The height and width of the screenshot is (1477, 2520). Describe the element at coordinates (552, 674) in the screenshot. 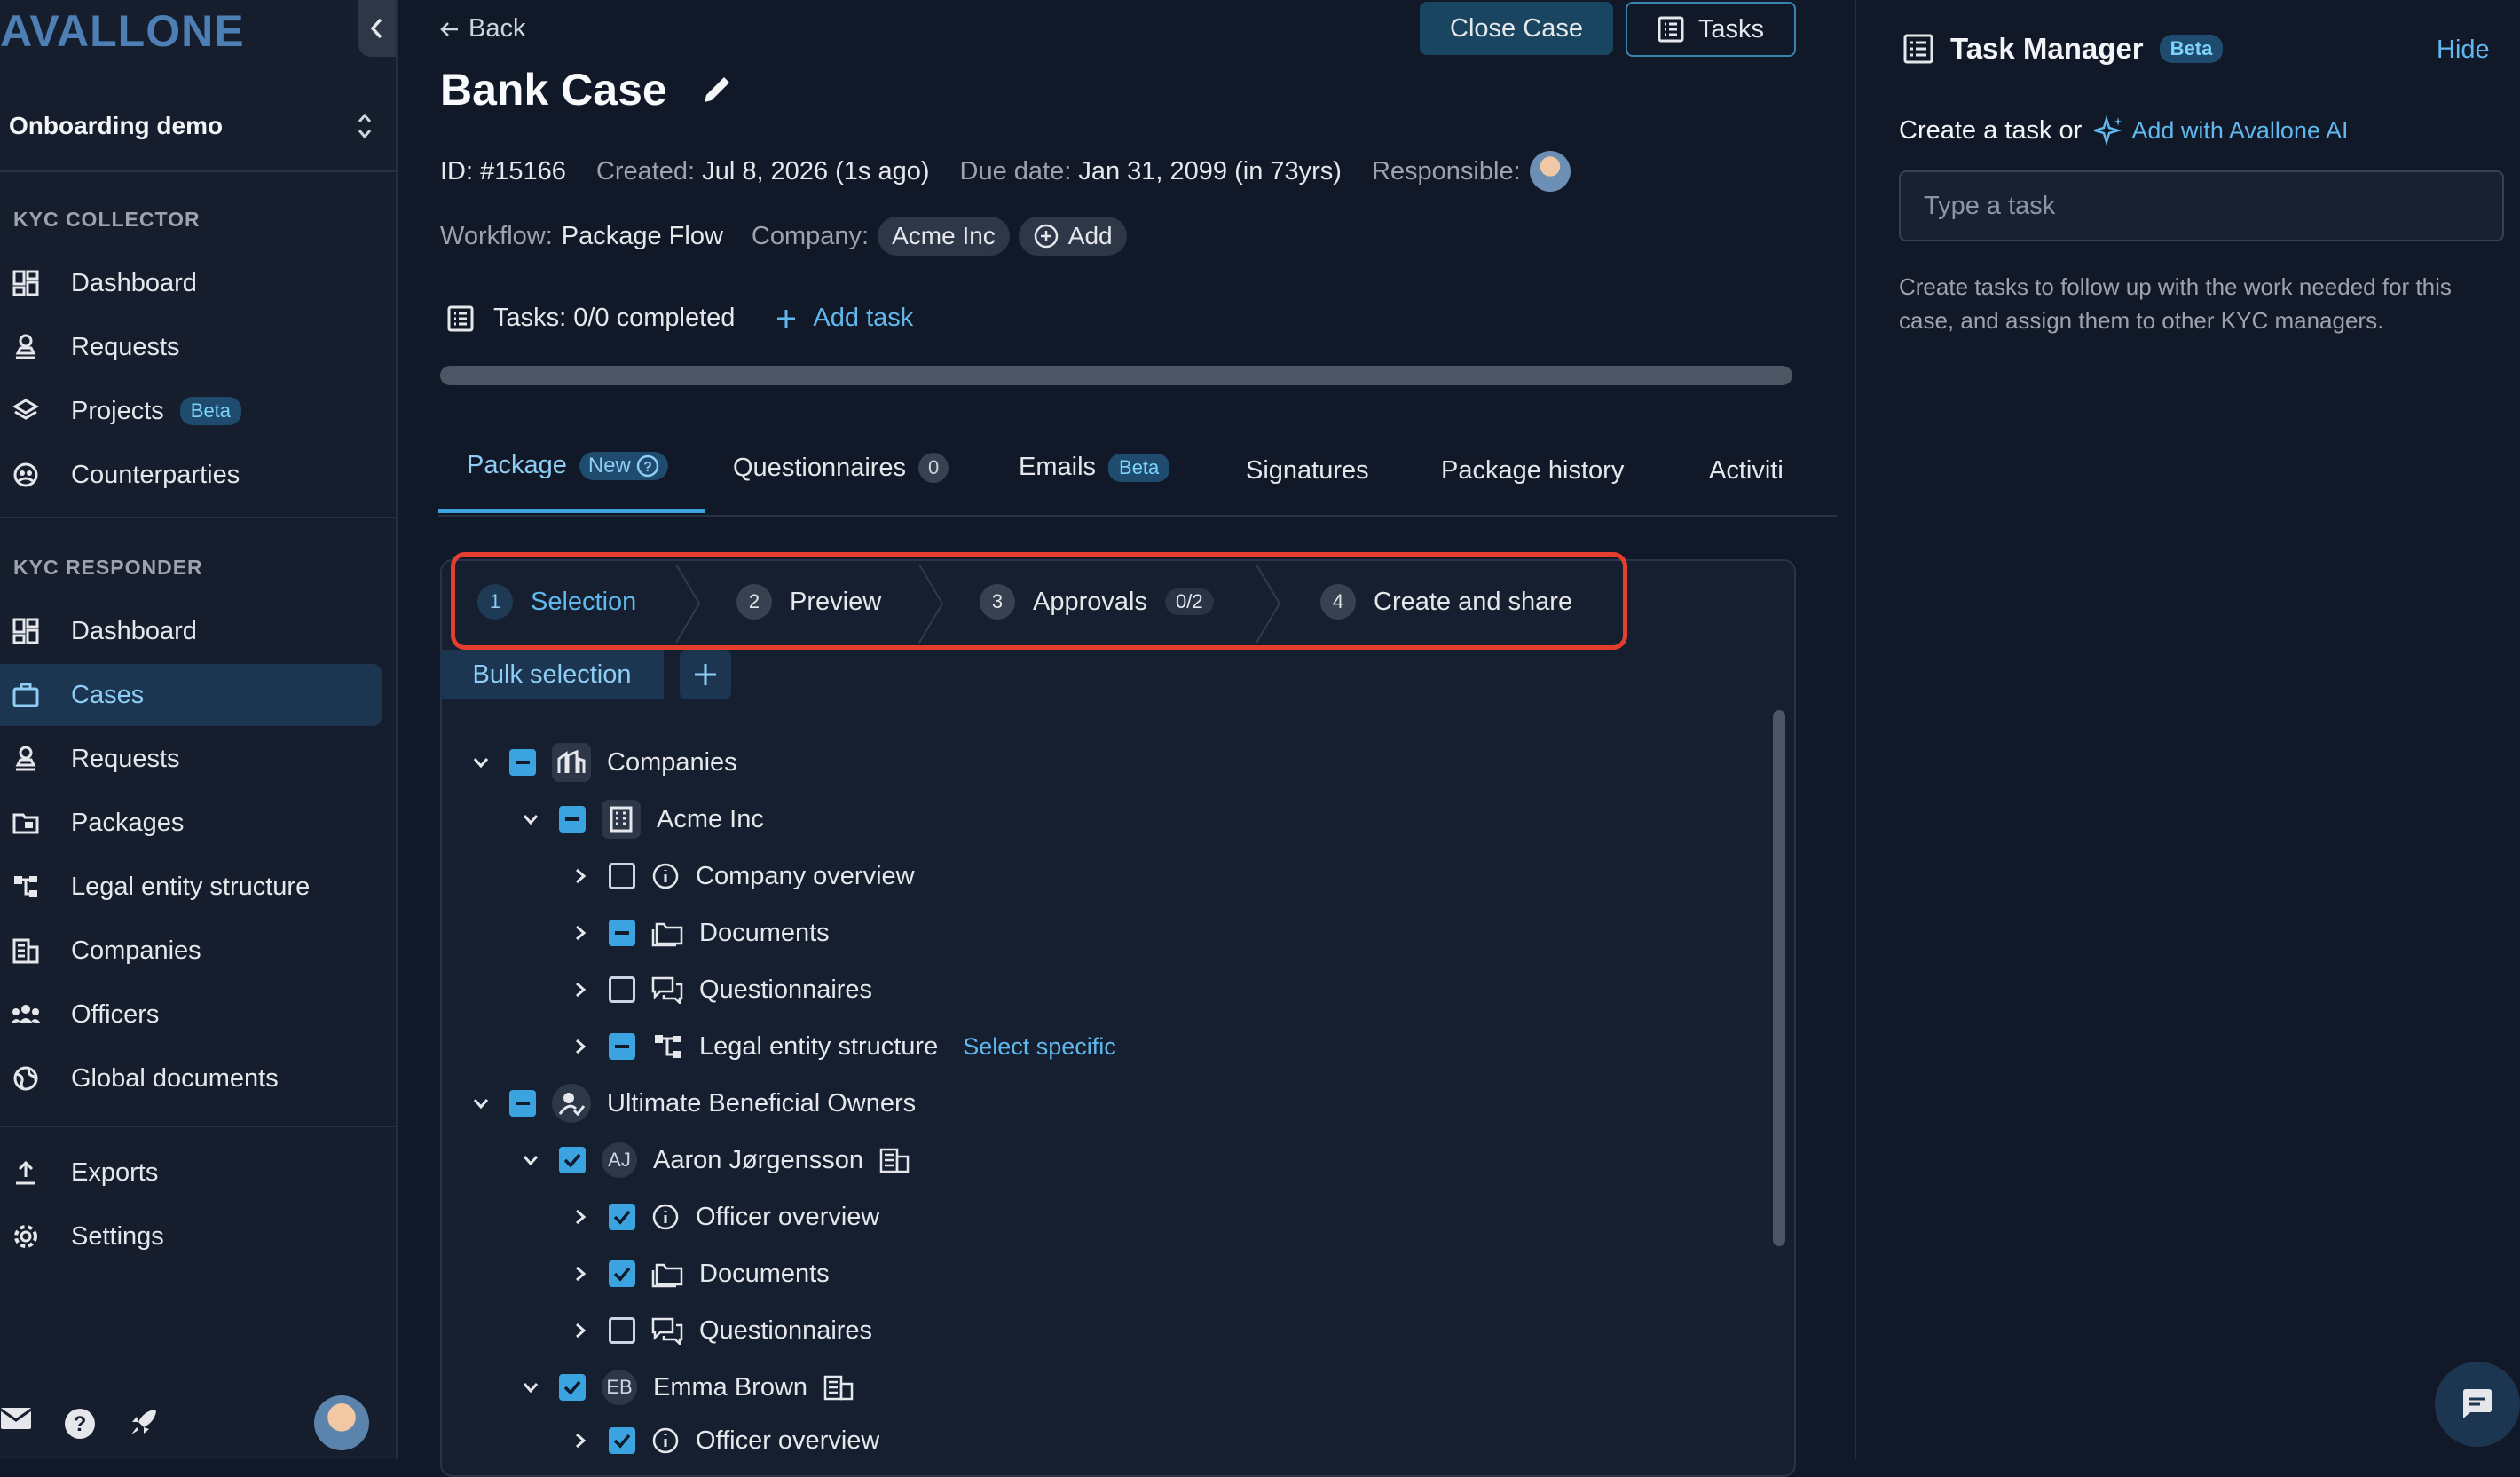

I see `bulk-selection-tab: Bulk selection` at that location.